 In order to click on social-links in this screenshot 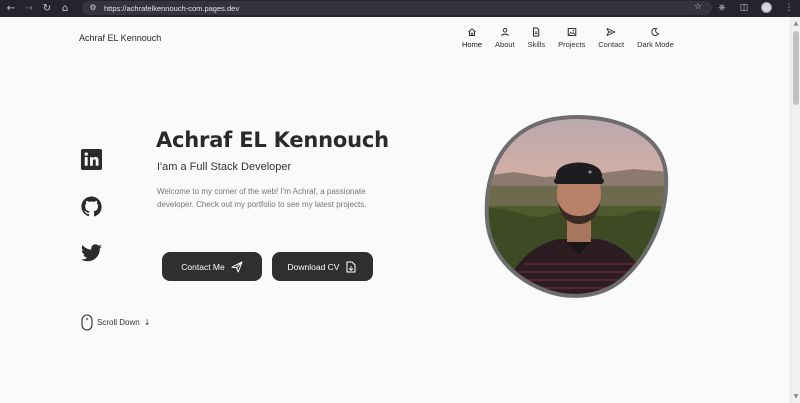, I will do `click(91, 206)`.